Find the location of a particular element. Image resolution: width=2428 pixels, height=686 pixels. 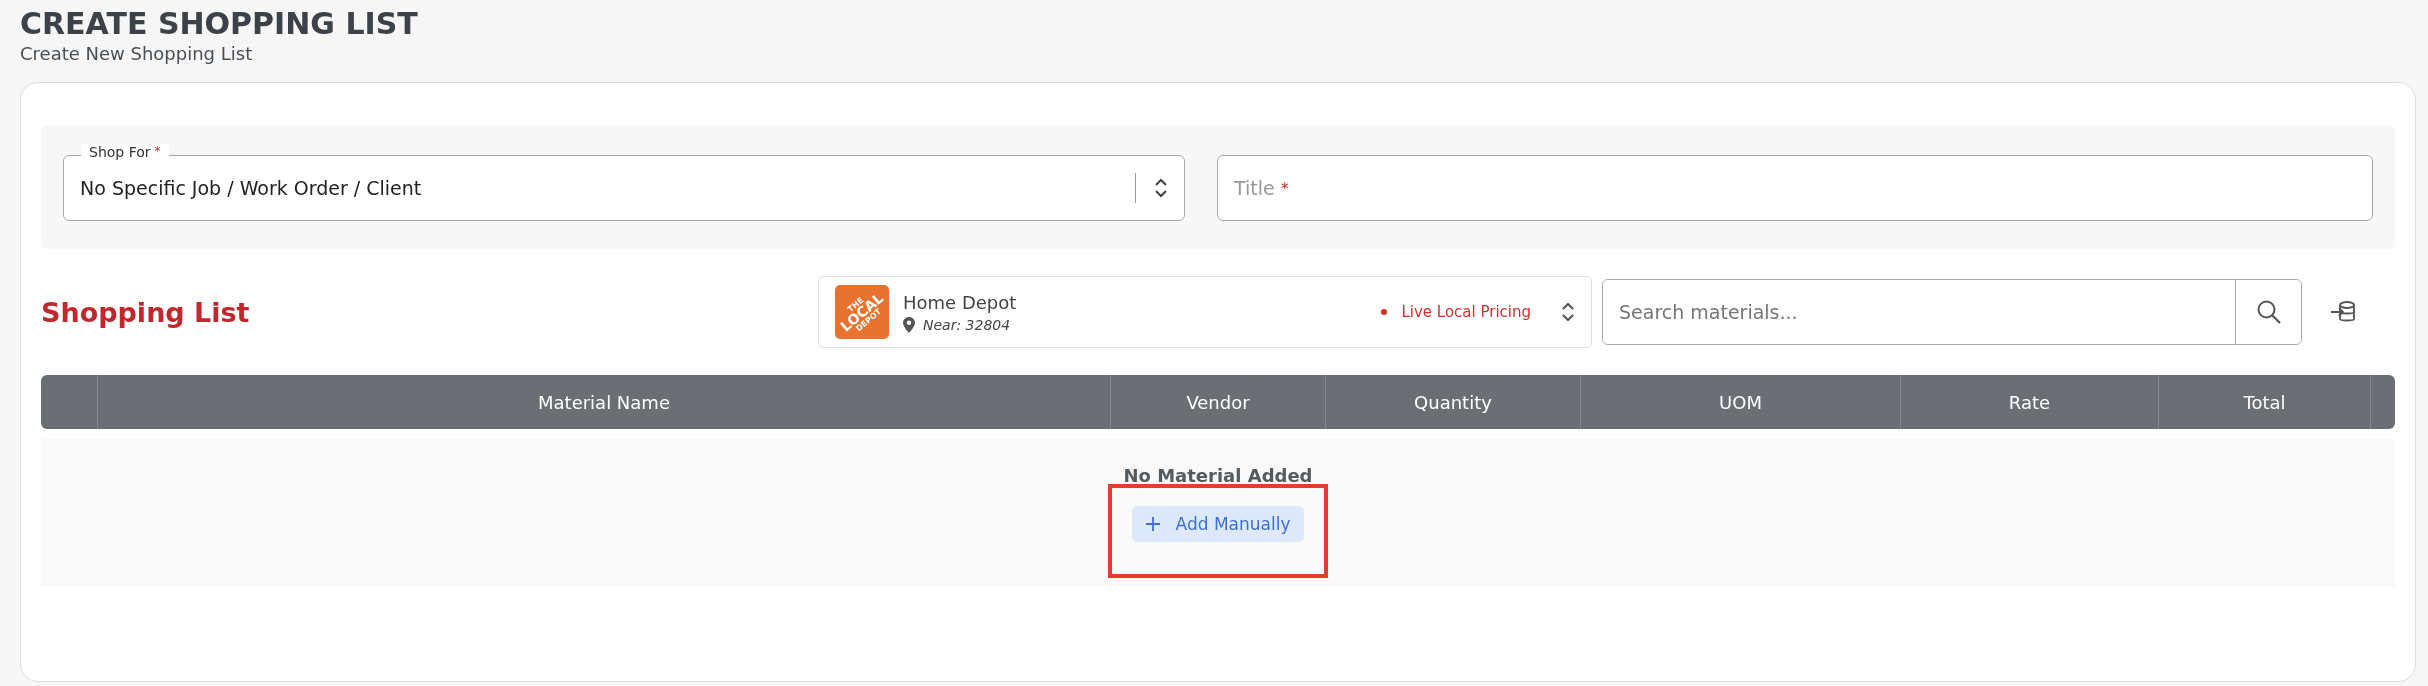

add-manually-button: Add Manually is located at coordinates (1218, 524).